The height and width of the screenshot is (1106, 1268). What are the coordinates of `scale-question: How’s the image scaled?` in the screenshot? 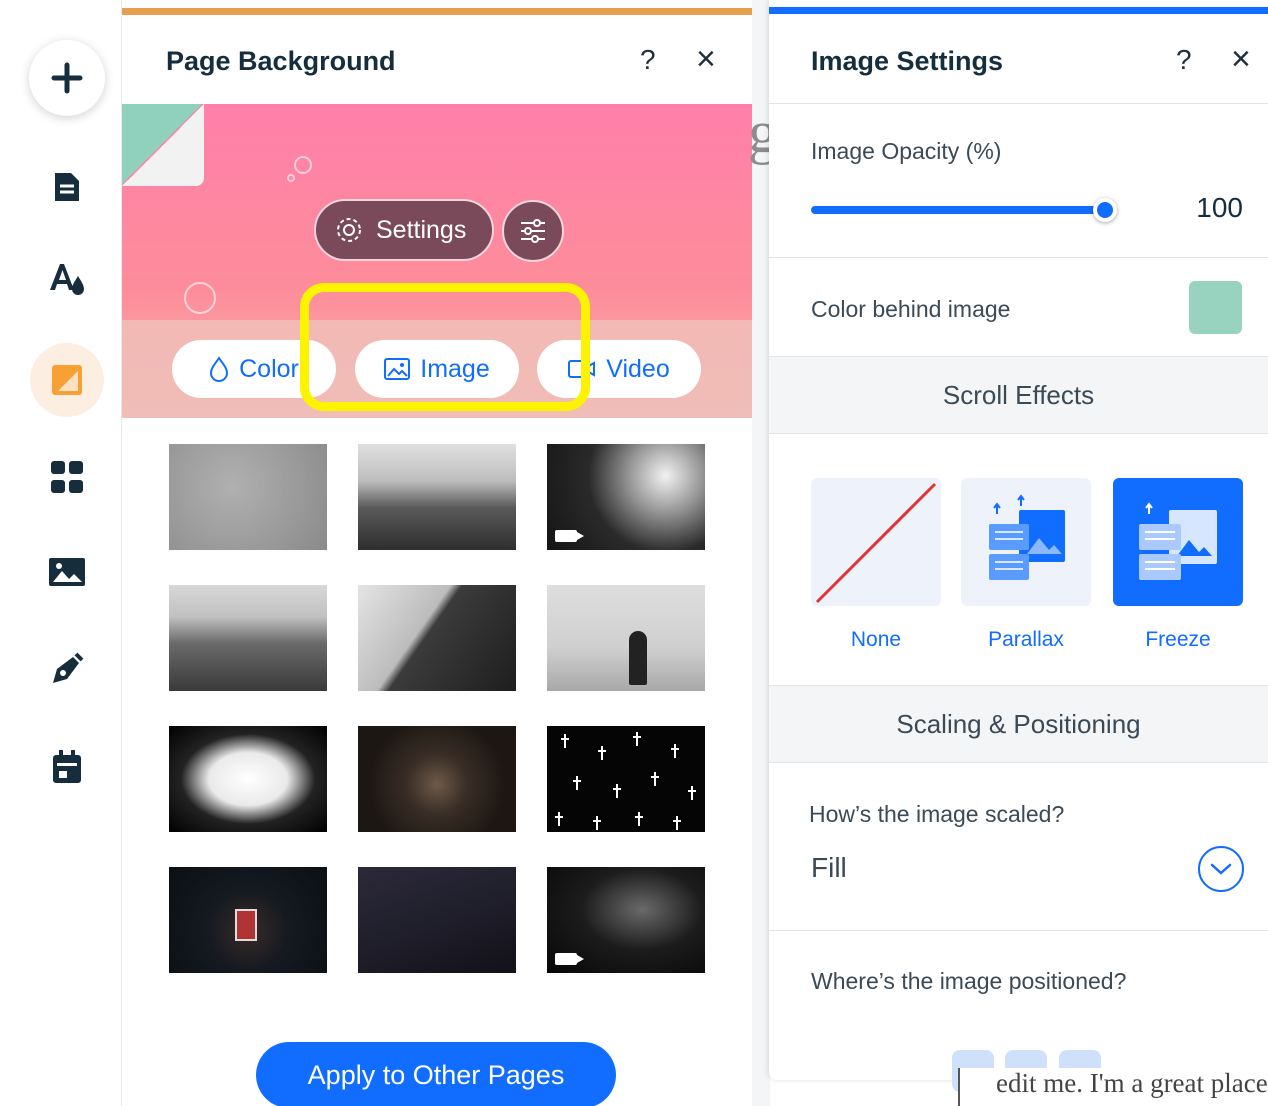 It's located at (937, 814).